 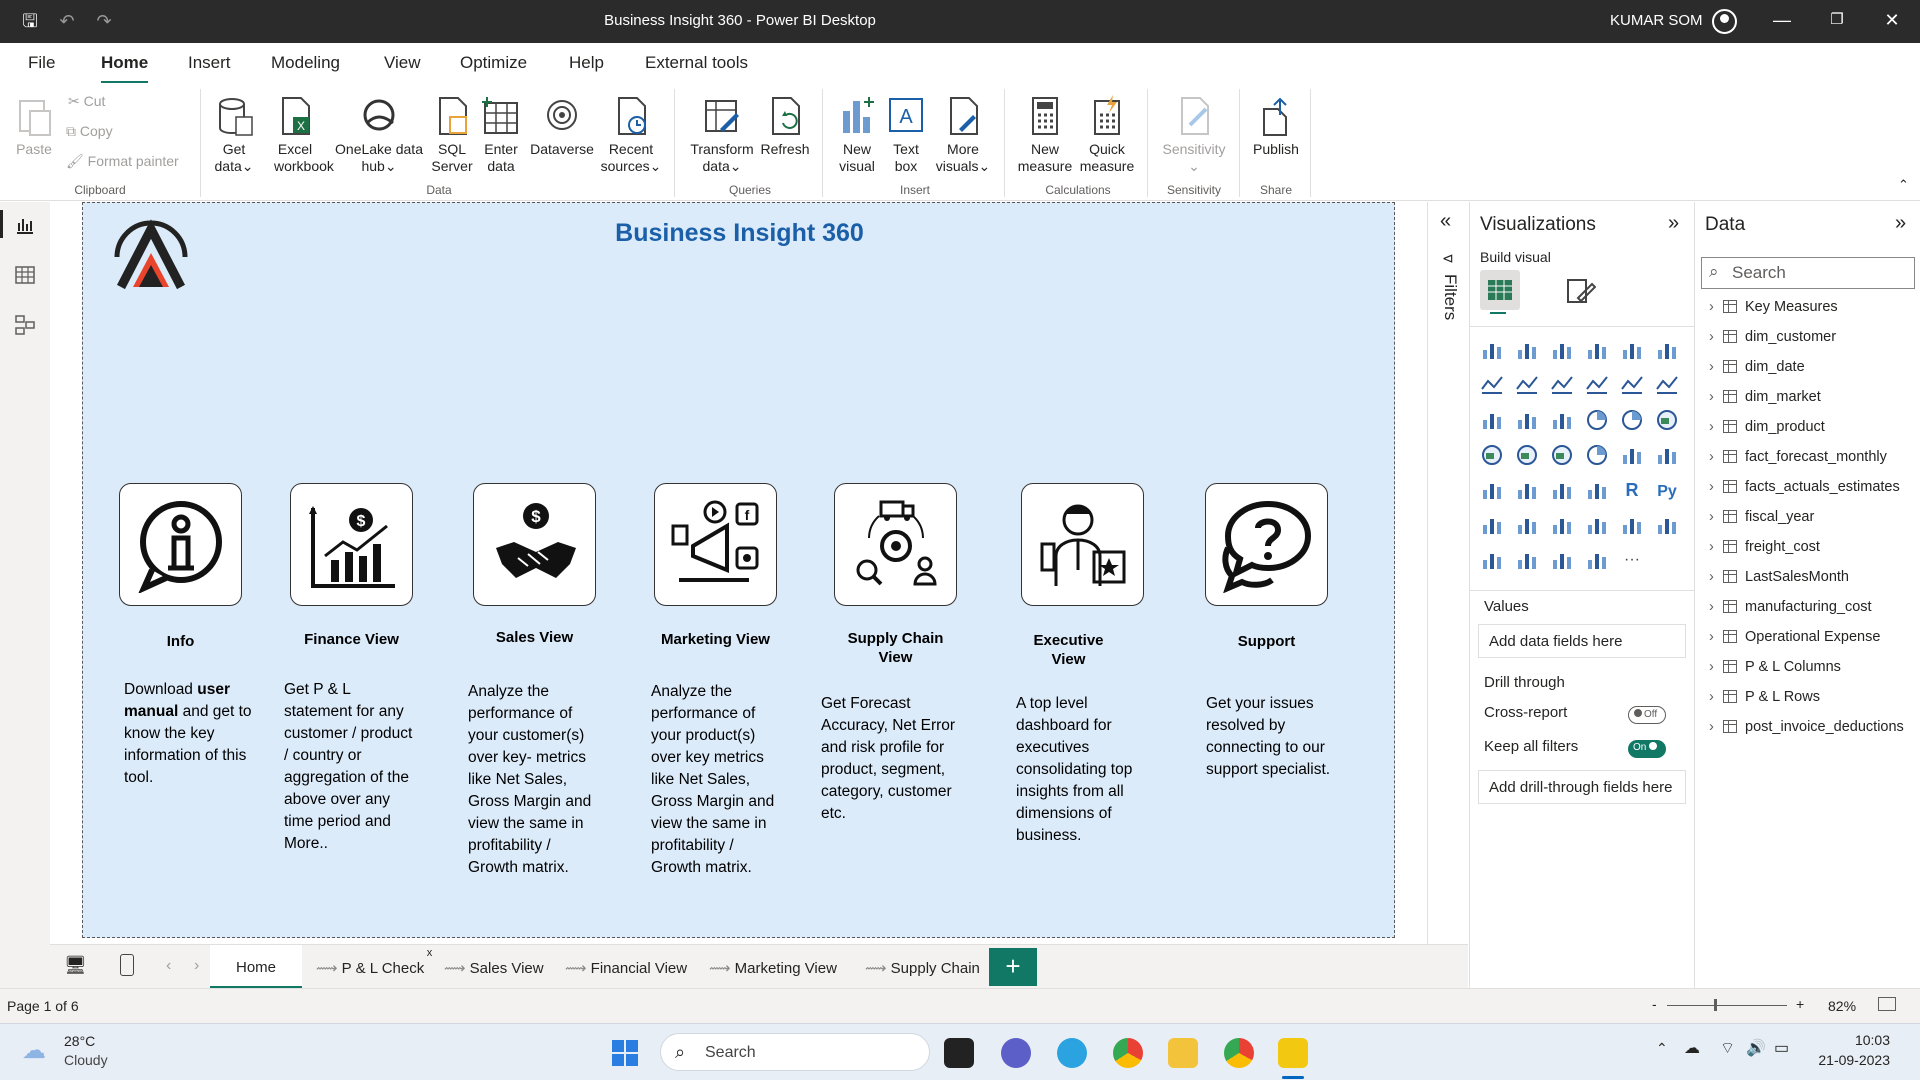 What do you see at coordinates (168, 966) in the screenshot?
I see `prev-page-icon: ‹` at bounding box center [168, 966].